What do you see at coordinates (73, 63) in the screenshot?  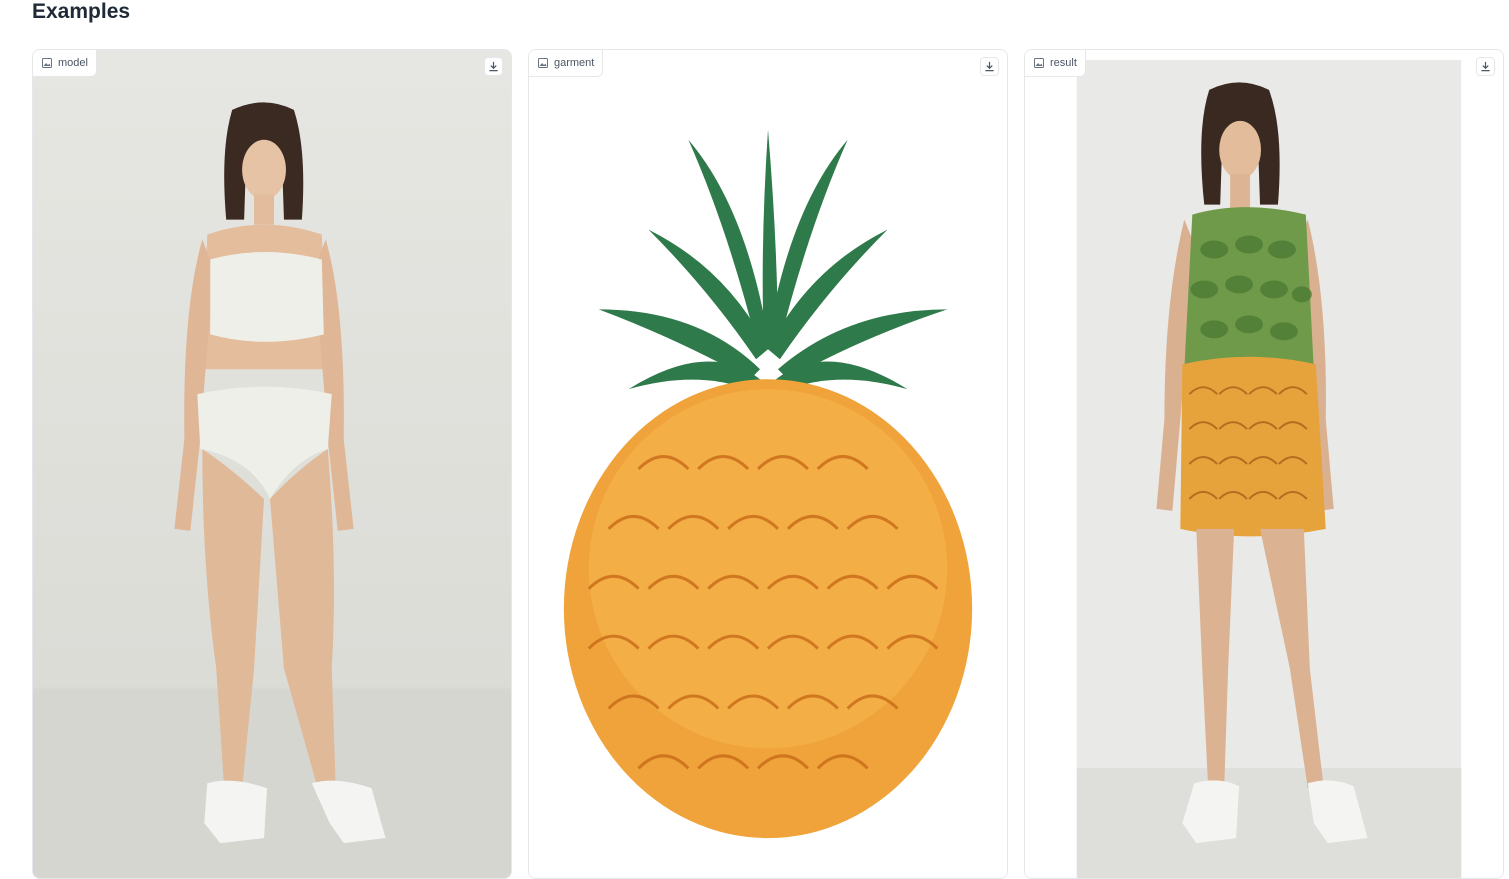 I see `model-label-text: model` at bounding box center [73, 63].